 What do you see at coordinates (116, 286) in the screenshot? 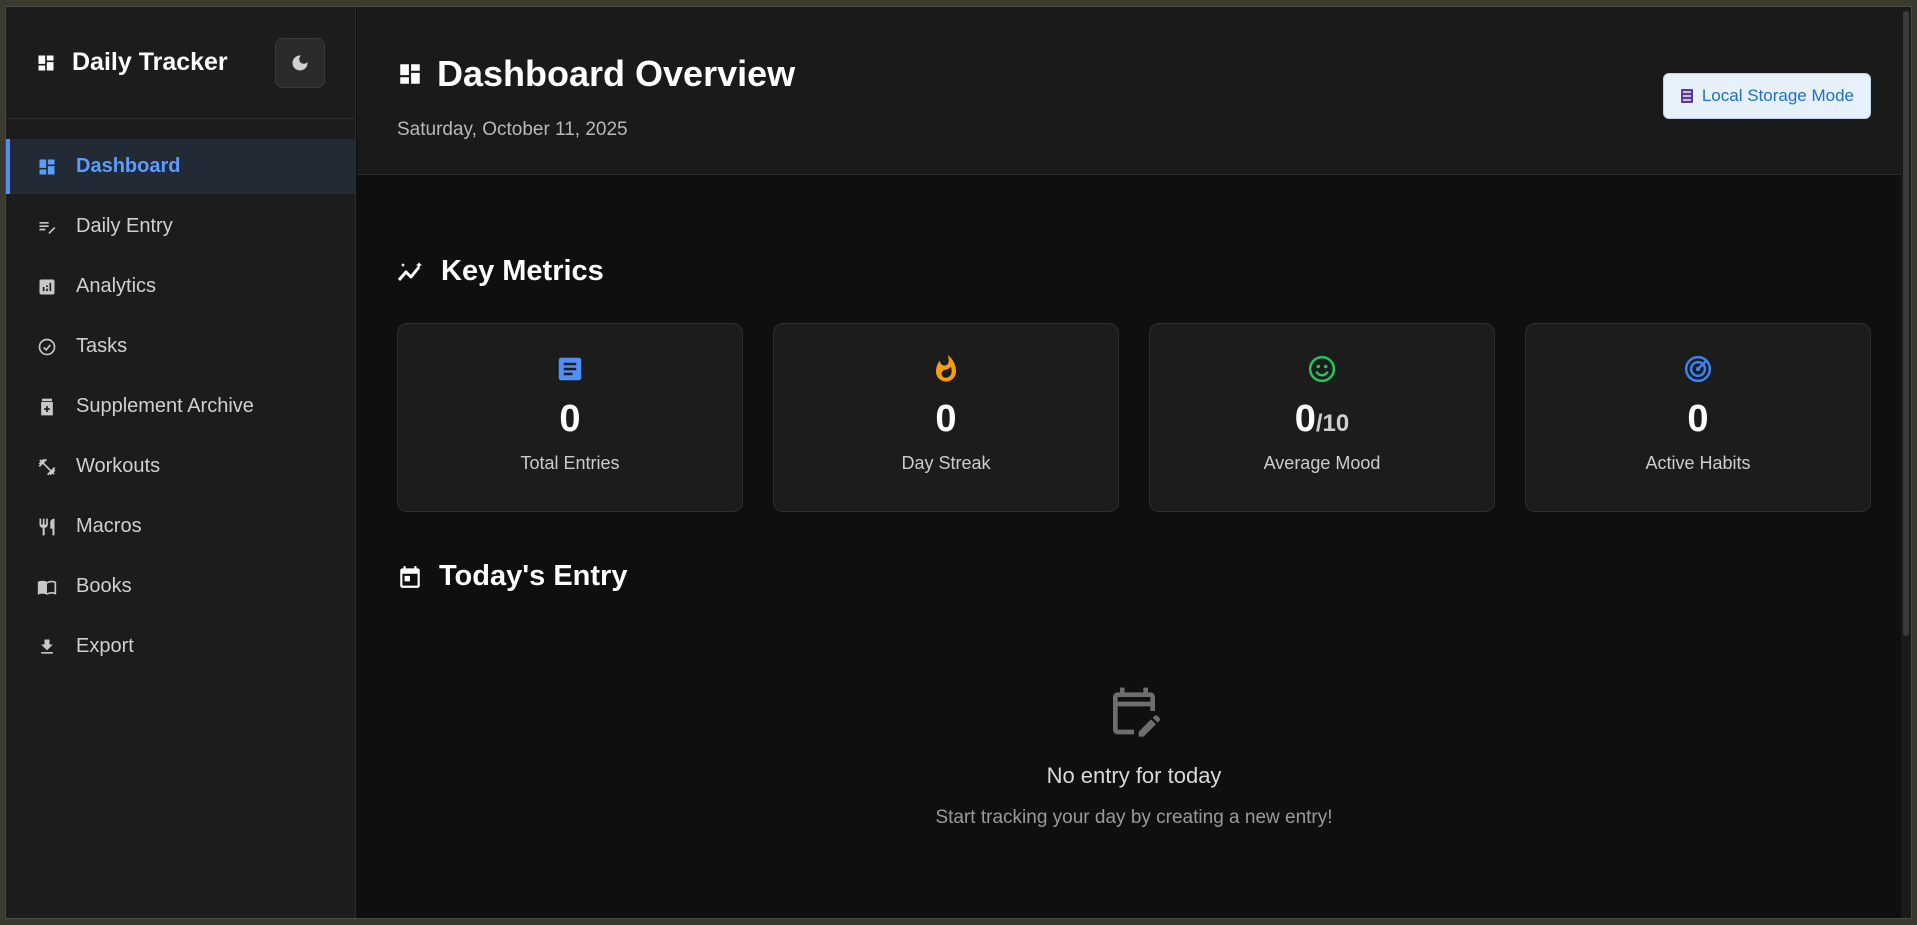
I see `sidebar-item-label: Analytics` at bounding box center [116, 286].